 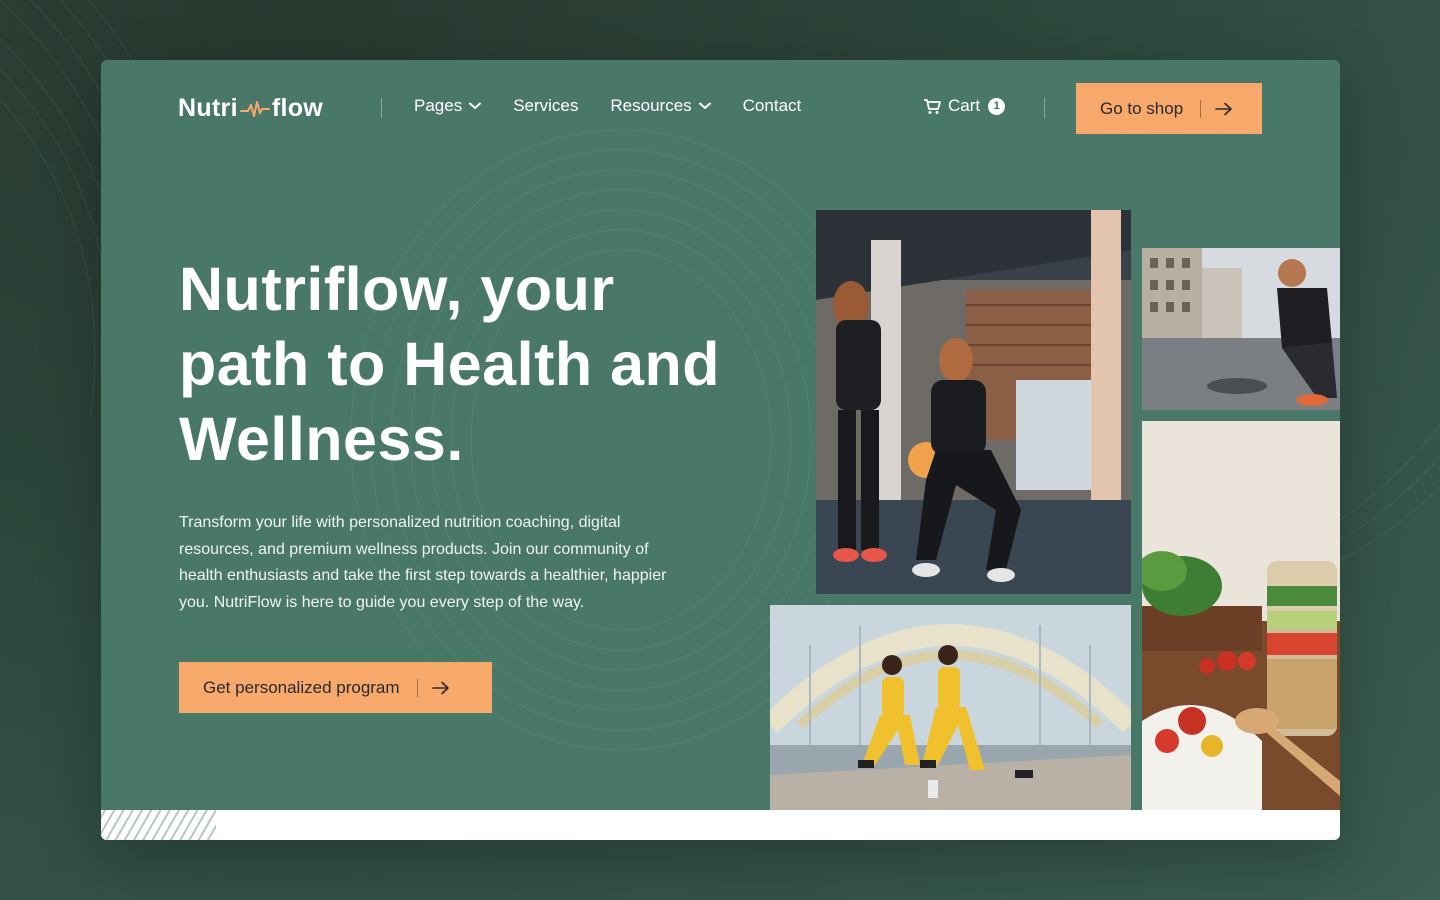 What do you see at coordinates (651, 105) in the screenshot?
I see `nav-item-label: Resources` at bounding box center [651, 105].